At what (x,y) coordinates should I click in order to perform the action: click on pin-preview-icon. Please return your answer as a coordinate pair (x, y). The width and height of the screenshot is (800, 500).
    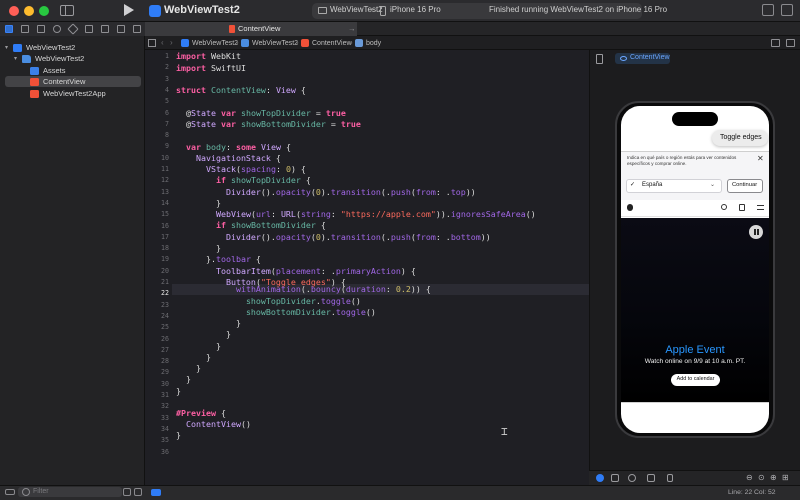
    Looking at the image, I should click on (599, 59).